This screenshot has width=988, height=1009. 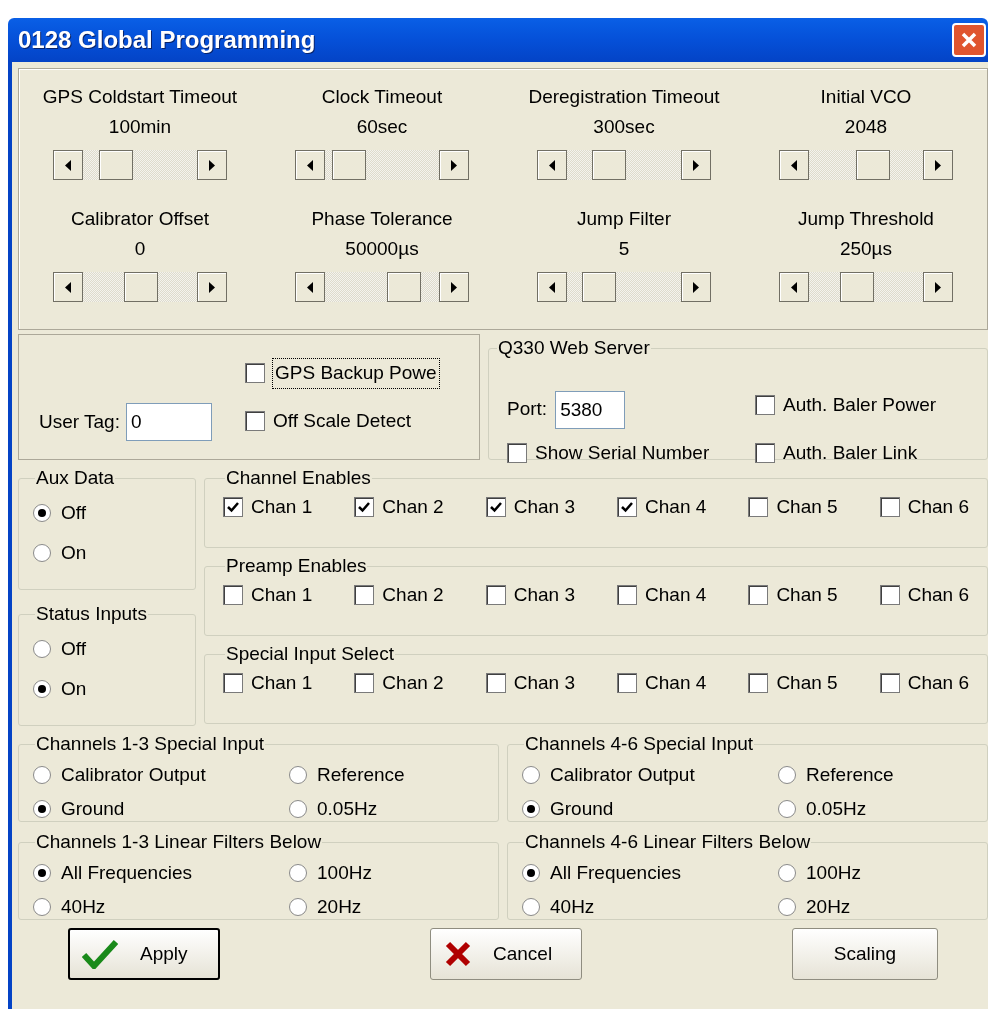 I want to click on slider-label: GPS Coldstart Timeout, so click(x=140, y=97).